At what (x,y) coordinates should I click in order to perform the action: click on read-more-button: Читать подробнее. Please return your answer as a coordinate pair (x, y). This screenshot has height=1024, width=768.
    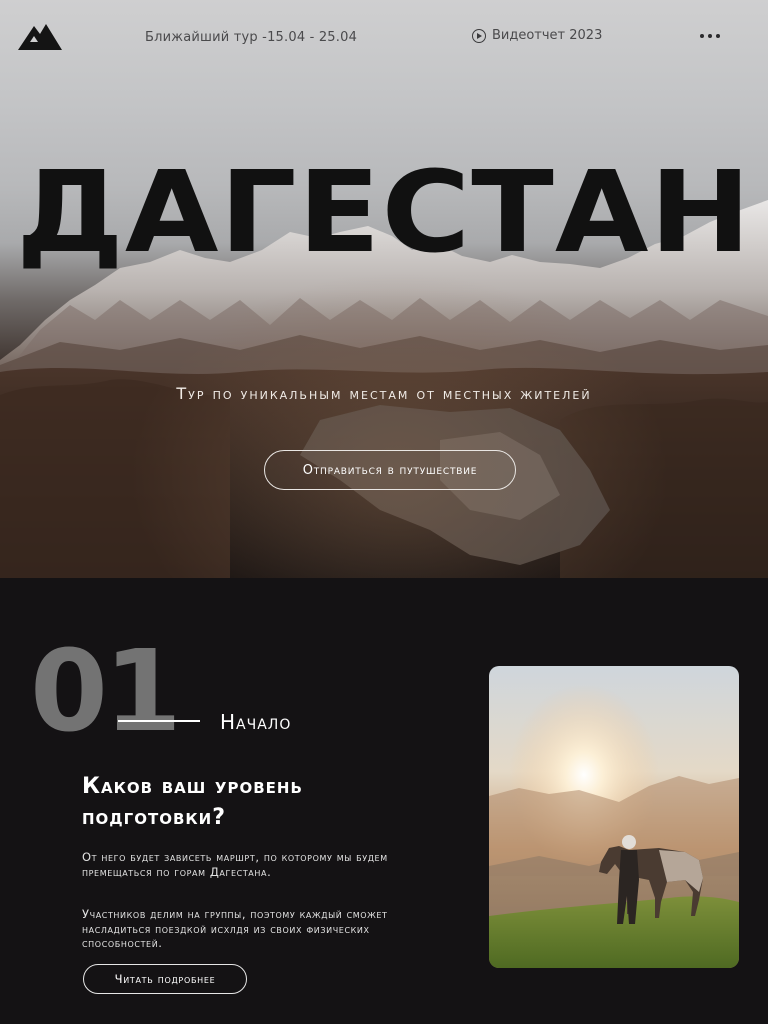
    Looking at the image, I should click on (165, 979).